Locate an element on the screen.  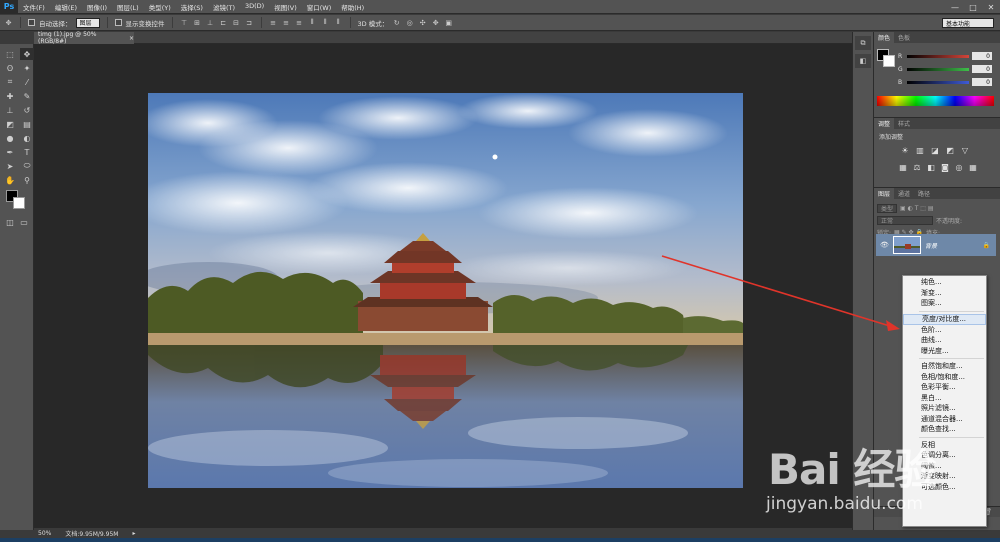
layer-kind-filter: 类型 is located at coordinates (887, 208).